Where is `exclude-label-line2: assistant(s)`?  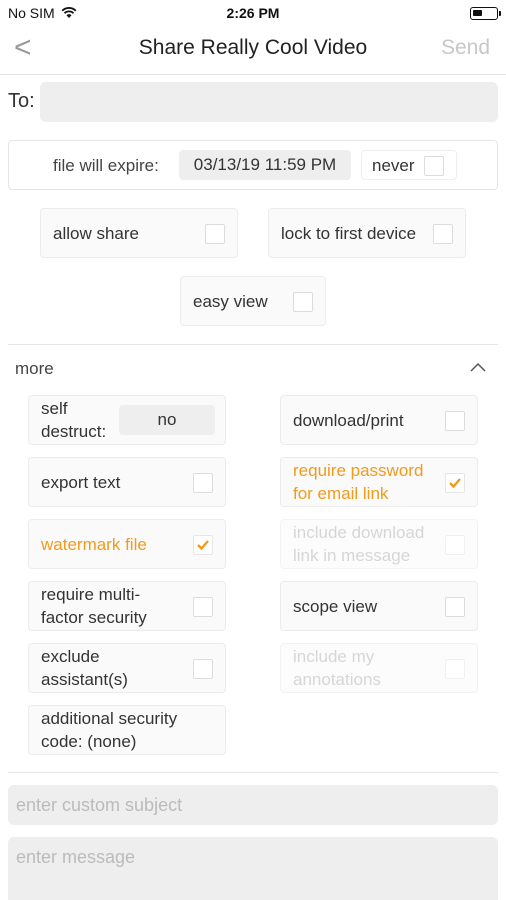 exclude-label-line2: assistant(s) is located at coordinates (84, 679).